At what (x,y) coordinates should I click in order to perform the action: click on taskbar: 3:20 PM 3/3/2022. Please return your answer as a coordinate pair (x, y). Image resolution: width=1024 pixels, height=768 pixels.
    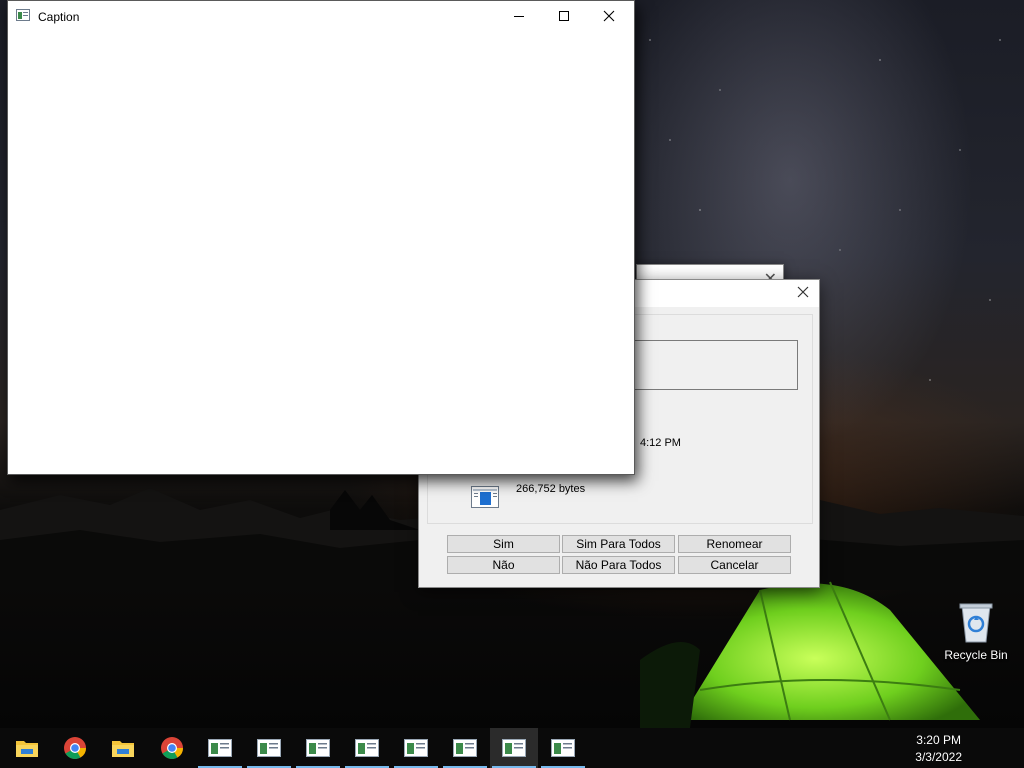
    Looking at the image, I should click on (512, 748).